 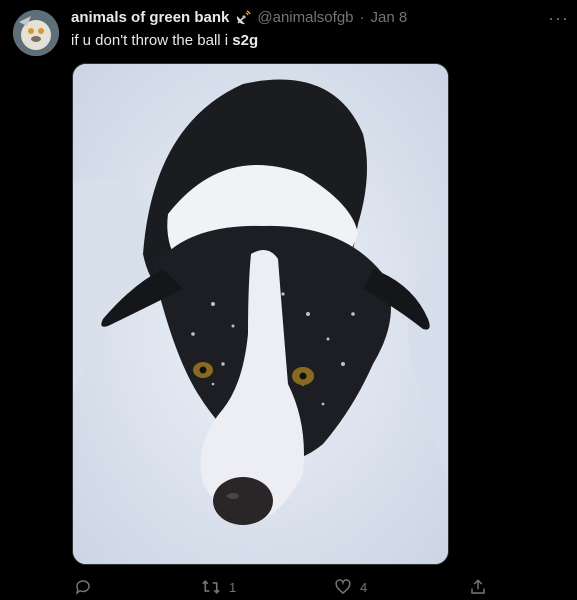 I want to click on tweet-text-main: if u don't throw the ball i, so click(x=152, y=40).